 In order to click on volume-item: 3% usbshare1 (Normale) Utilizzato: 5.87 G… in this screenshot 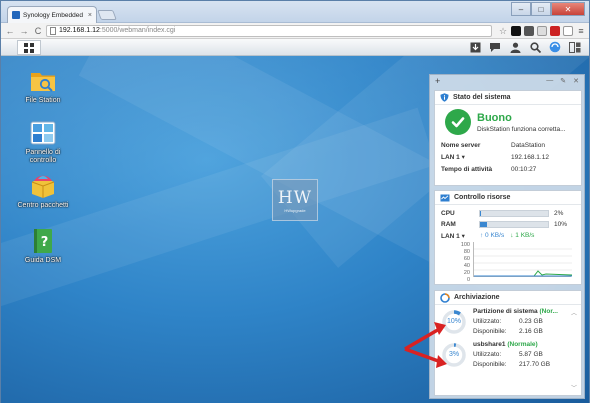, I will do `click(508, 354)`.